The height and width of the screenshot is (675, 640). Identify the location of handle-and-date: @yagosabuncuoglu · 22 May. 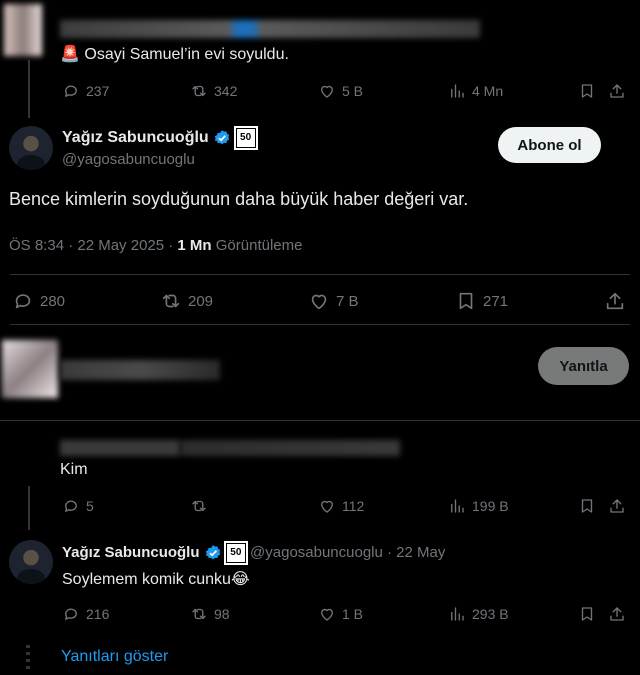
(347, 552).